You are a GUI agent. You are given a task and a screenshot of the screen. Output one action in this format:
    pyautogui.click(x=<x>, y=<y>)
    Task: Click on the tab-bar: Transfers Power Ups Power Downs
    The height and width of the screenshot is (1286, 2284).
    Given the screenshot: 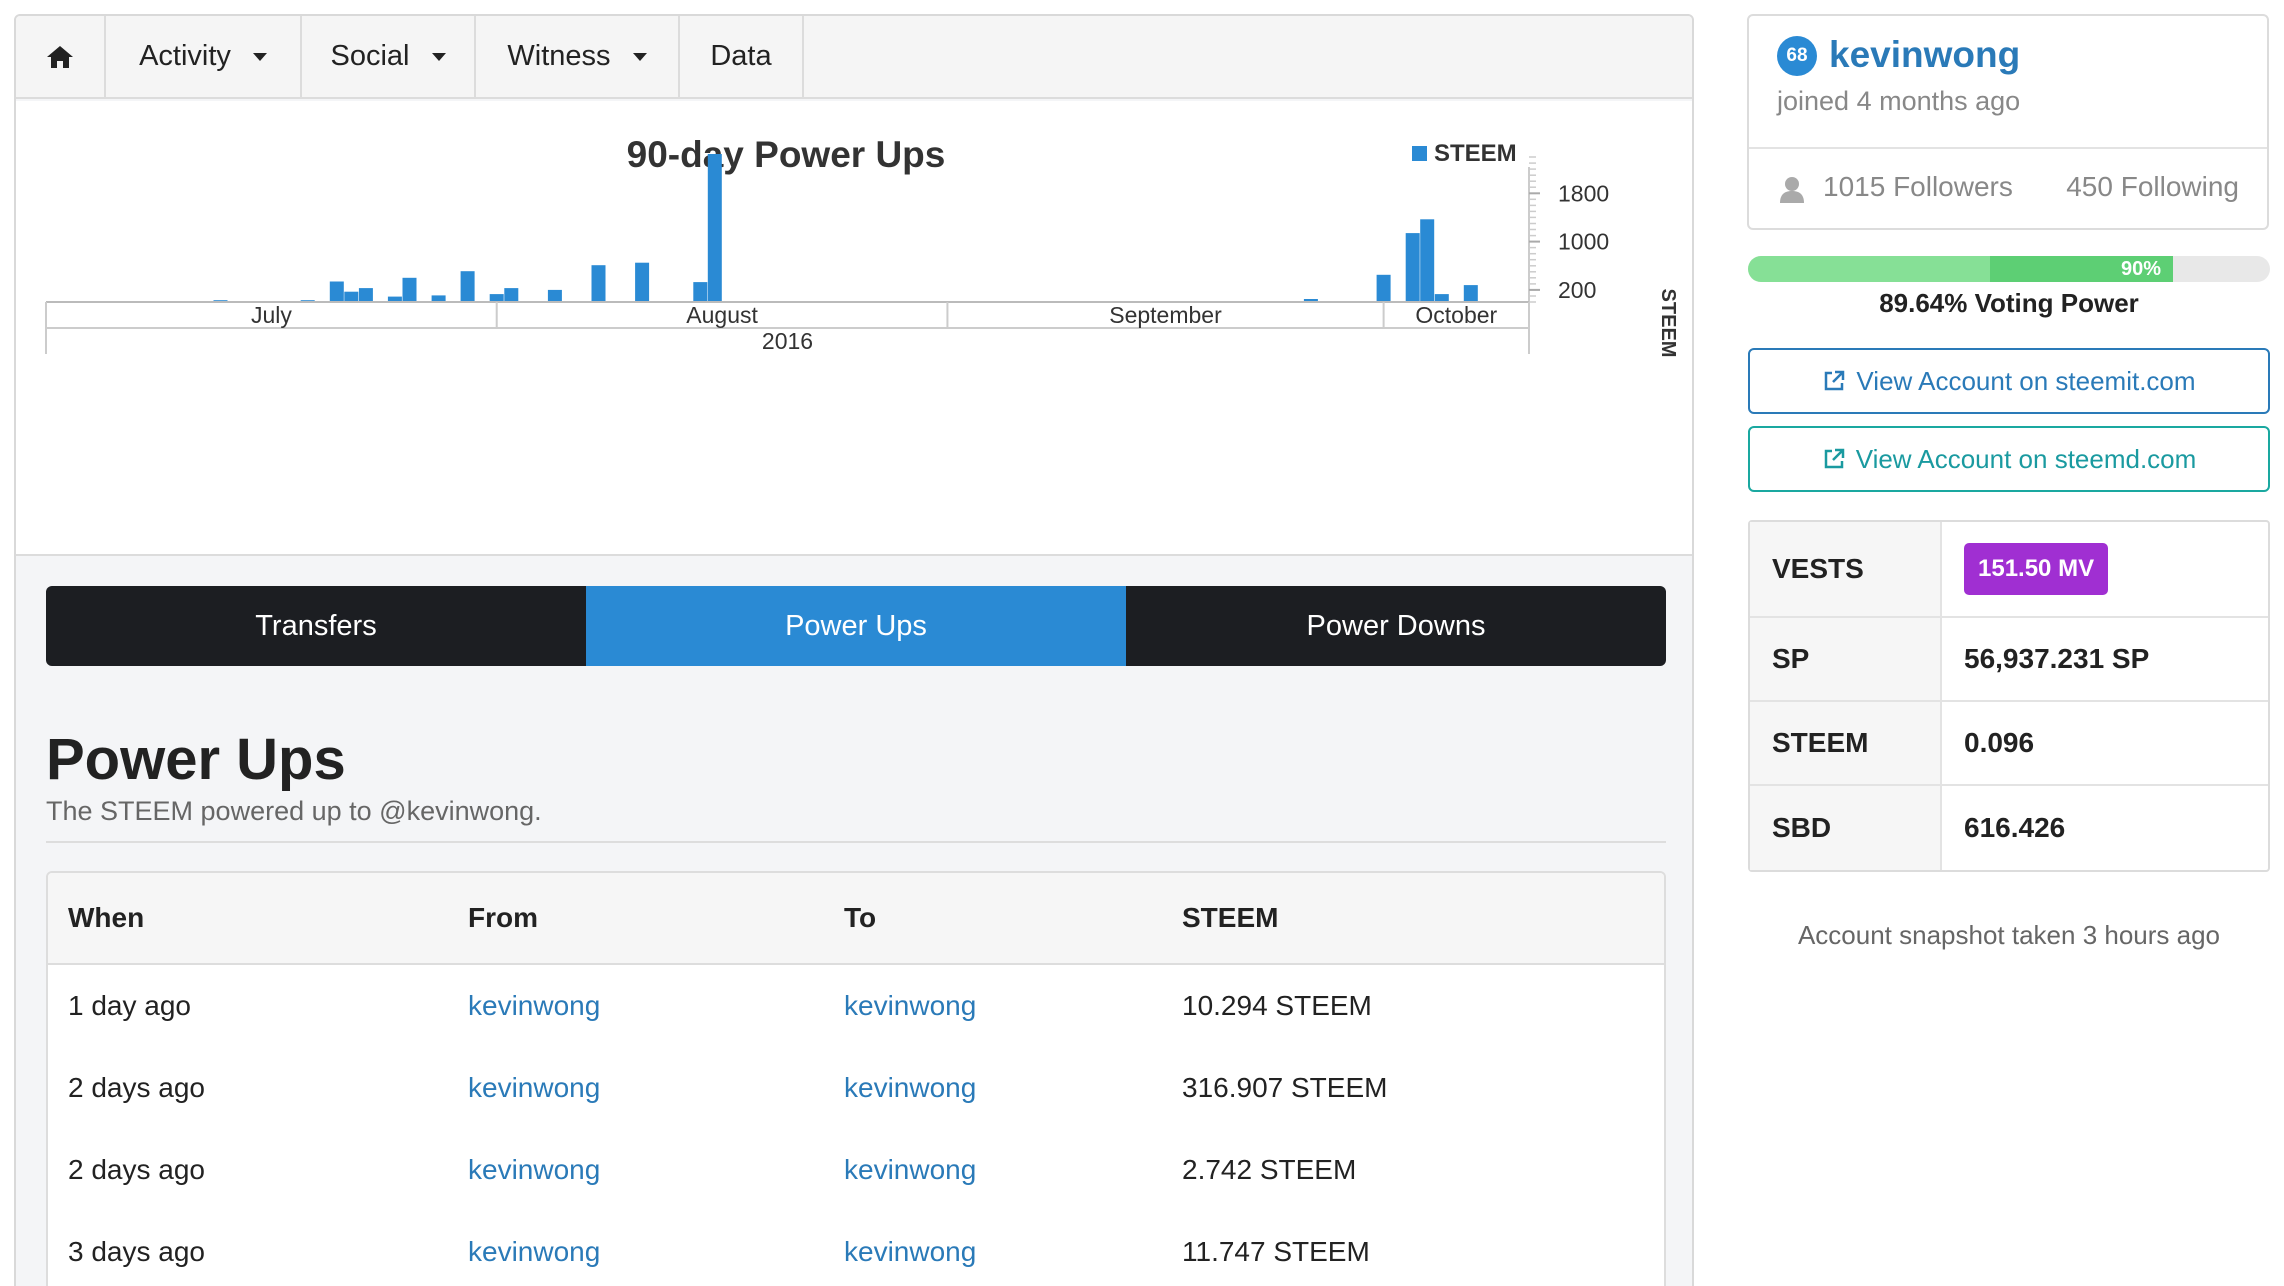 What is the action you would take?
    pyautogui.click(x=856, y=626)
    